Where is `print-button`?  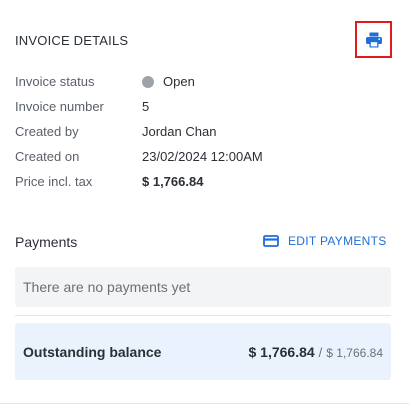
print-button is located at coordinates (373, 39).